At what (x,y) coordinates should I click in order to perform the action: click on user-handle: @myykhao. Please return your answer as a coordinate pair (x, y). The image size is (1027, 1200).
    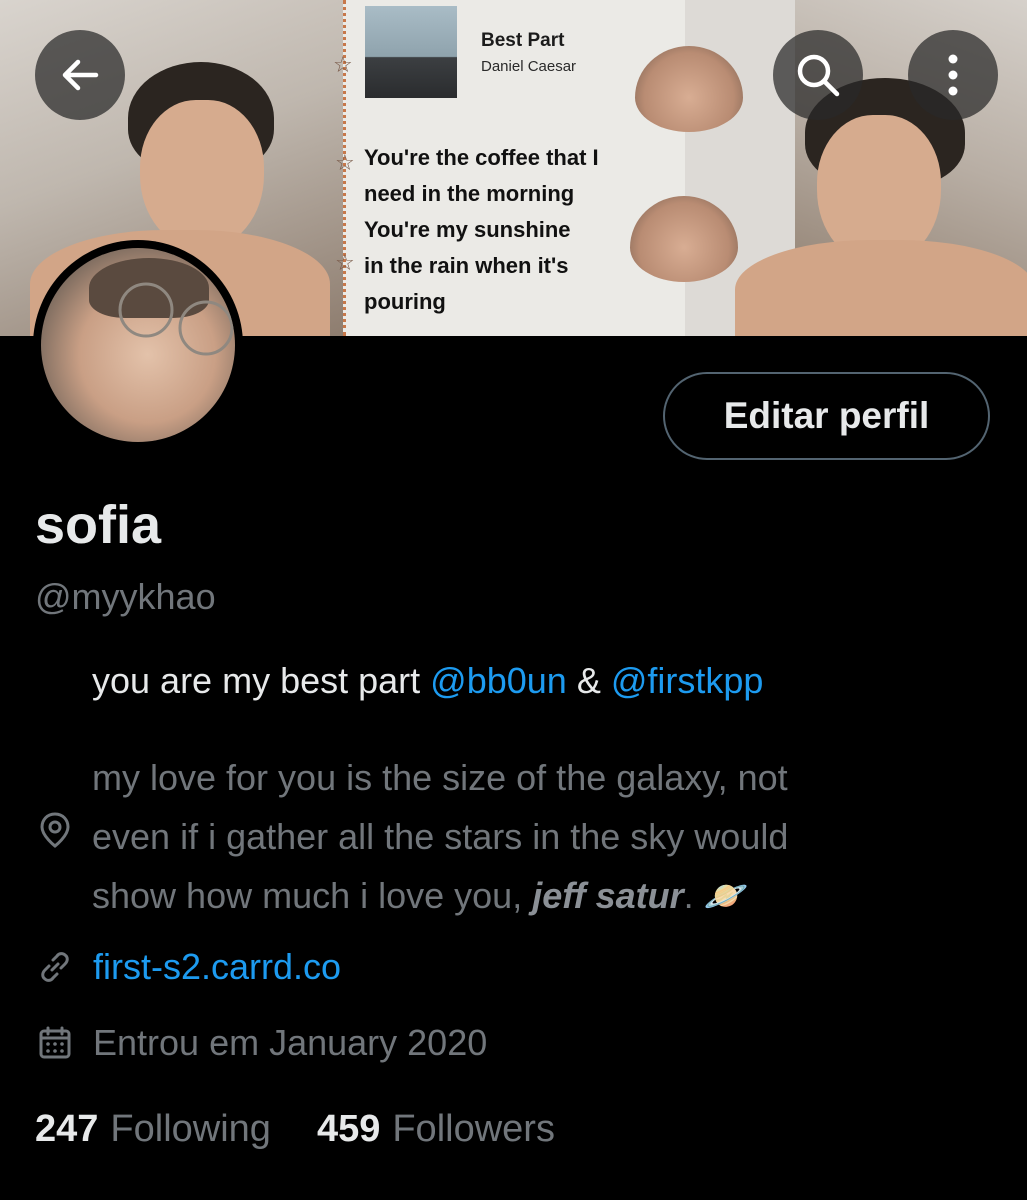
    Looking at the image, I should click on (125, 596).